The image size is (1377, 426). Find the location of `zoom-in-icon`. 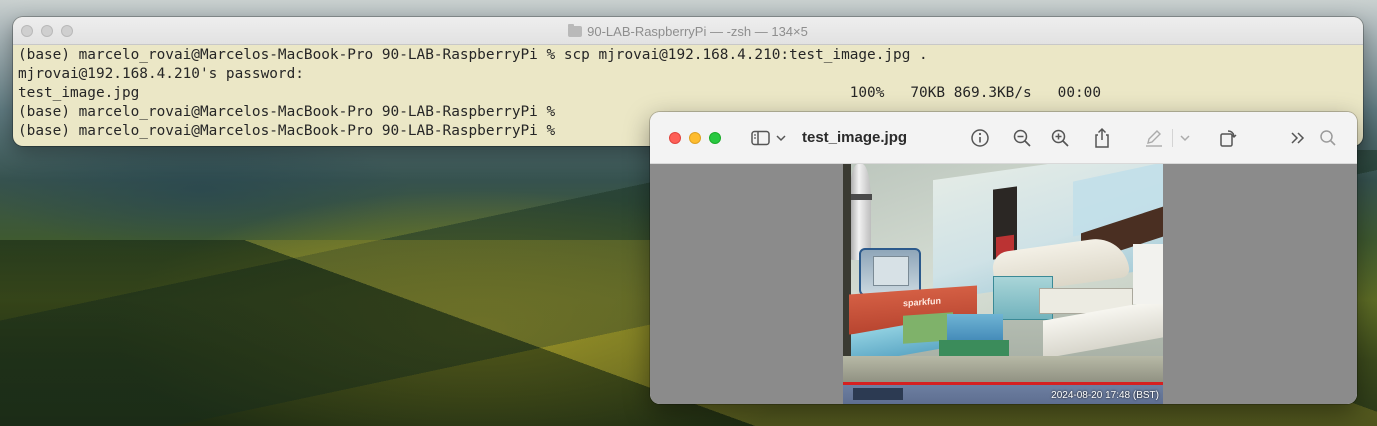

zoom-in-icon is located at coordinates (1060, 138).